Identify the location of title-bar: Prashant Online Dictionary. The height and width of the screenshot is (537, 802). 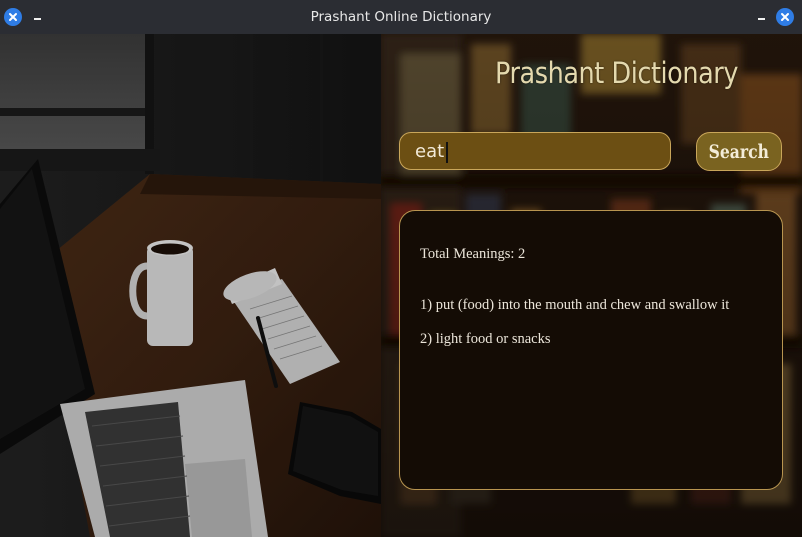
(401, 17).